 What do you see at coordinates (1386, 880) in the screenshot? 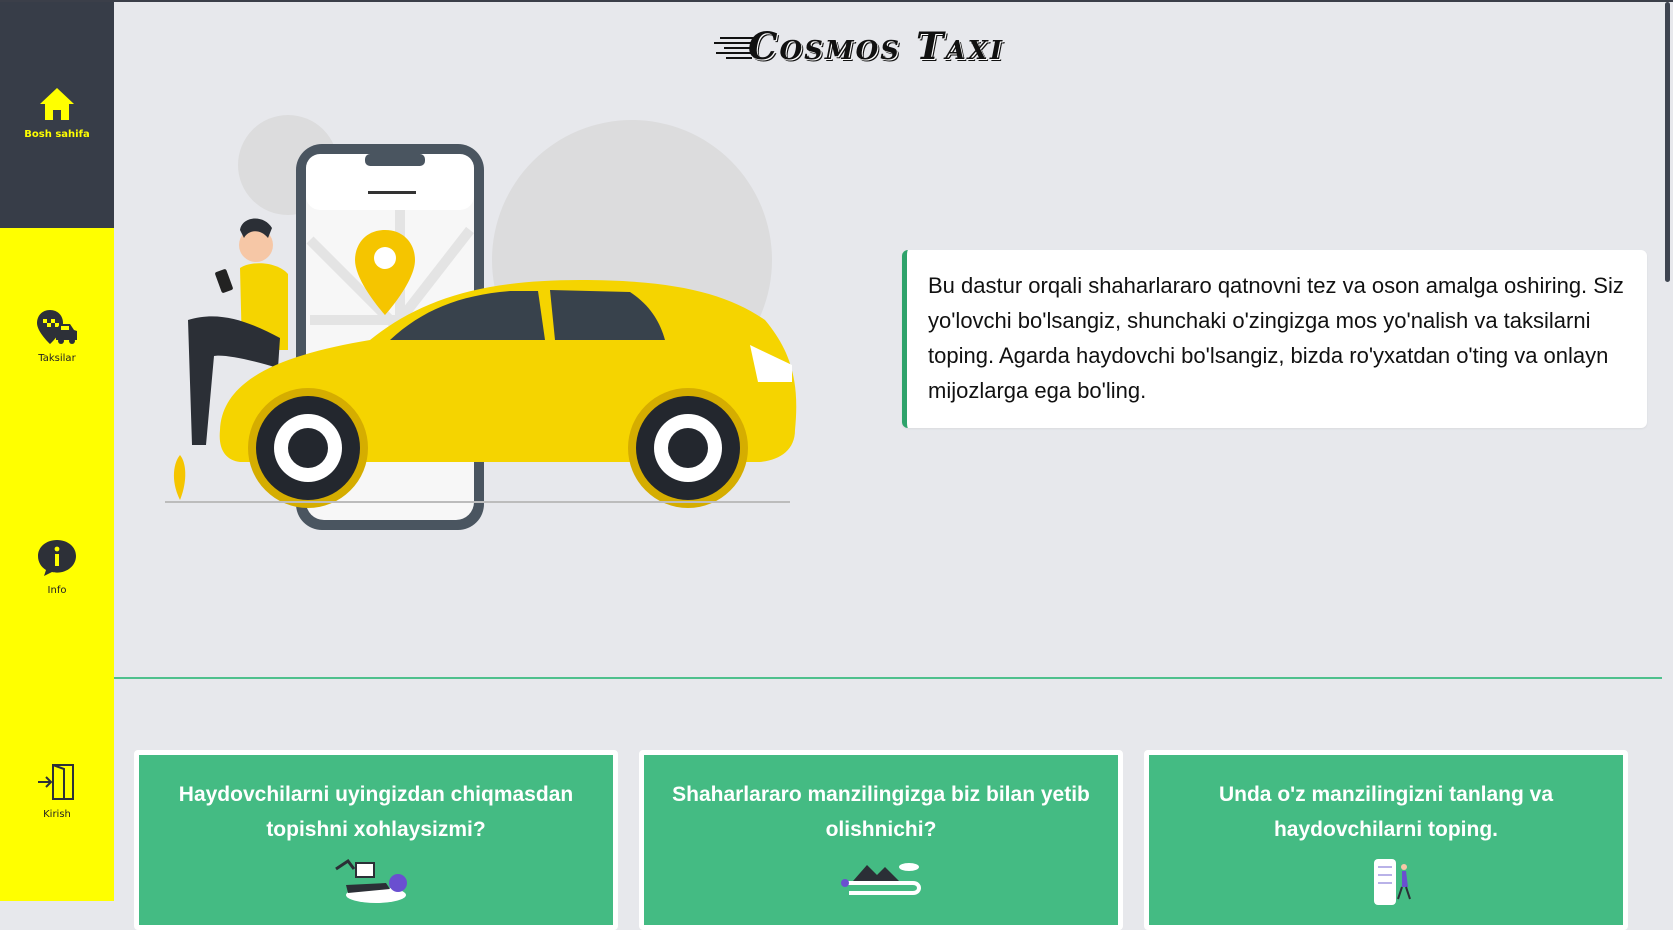
I see `checklist-illustration` at bounding box center [1386, 880].